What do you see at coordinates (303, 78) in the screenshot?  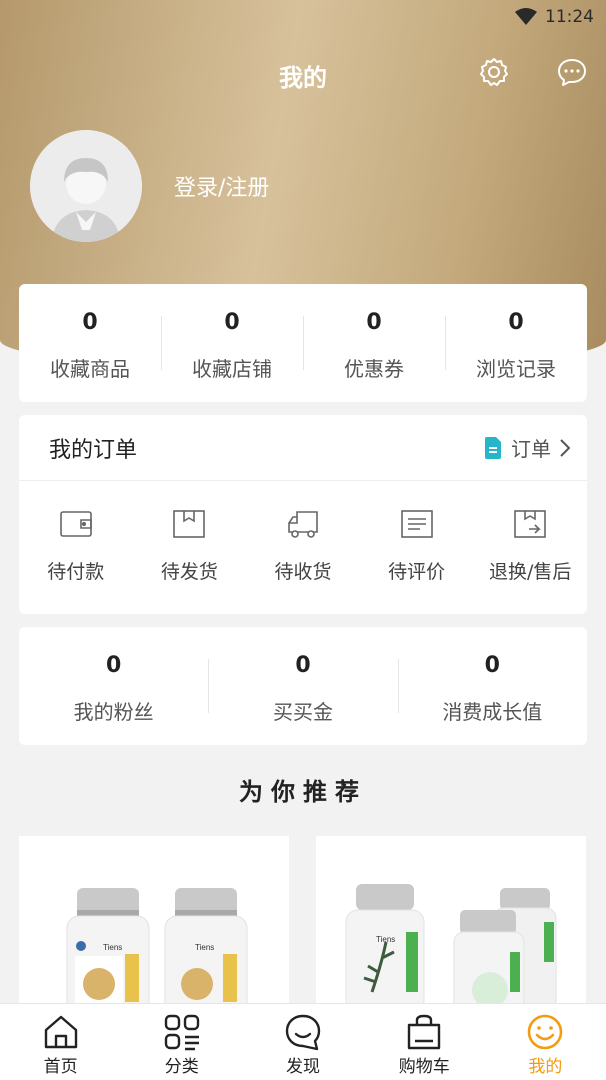 I see `page-title: 我的` at bounding box center [303, 78].